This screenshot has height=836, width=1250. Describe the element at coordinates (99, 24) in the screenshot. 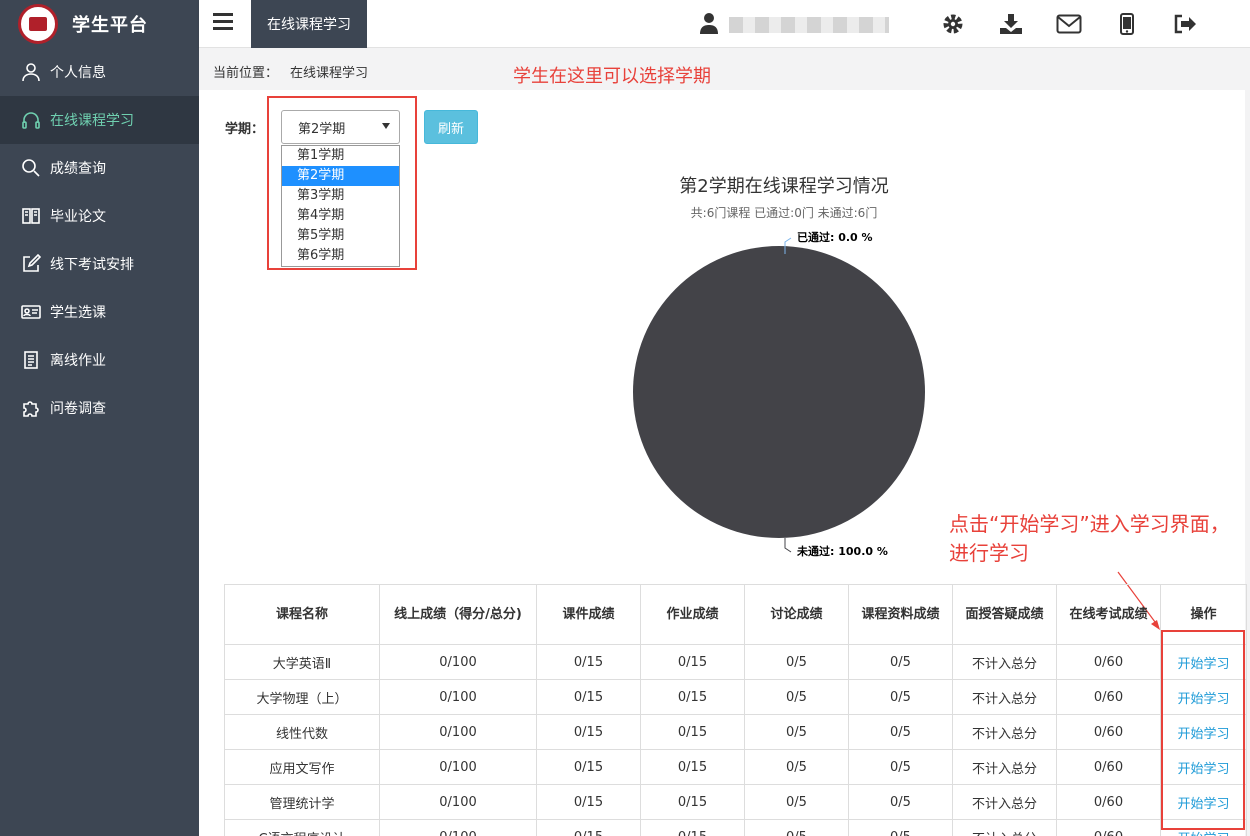

I see `brand: 学生平台` at that location.